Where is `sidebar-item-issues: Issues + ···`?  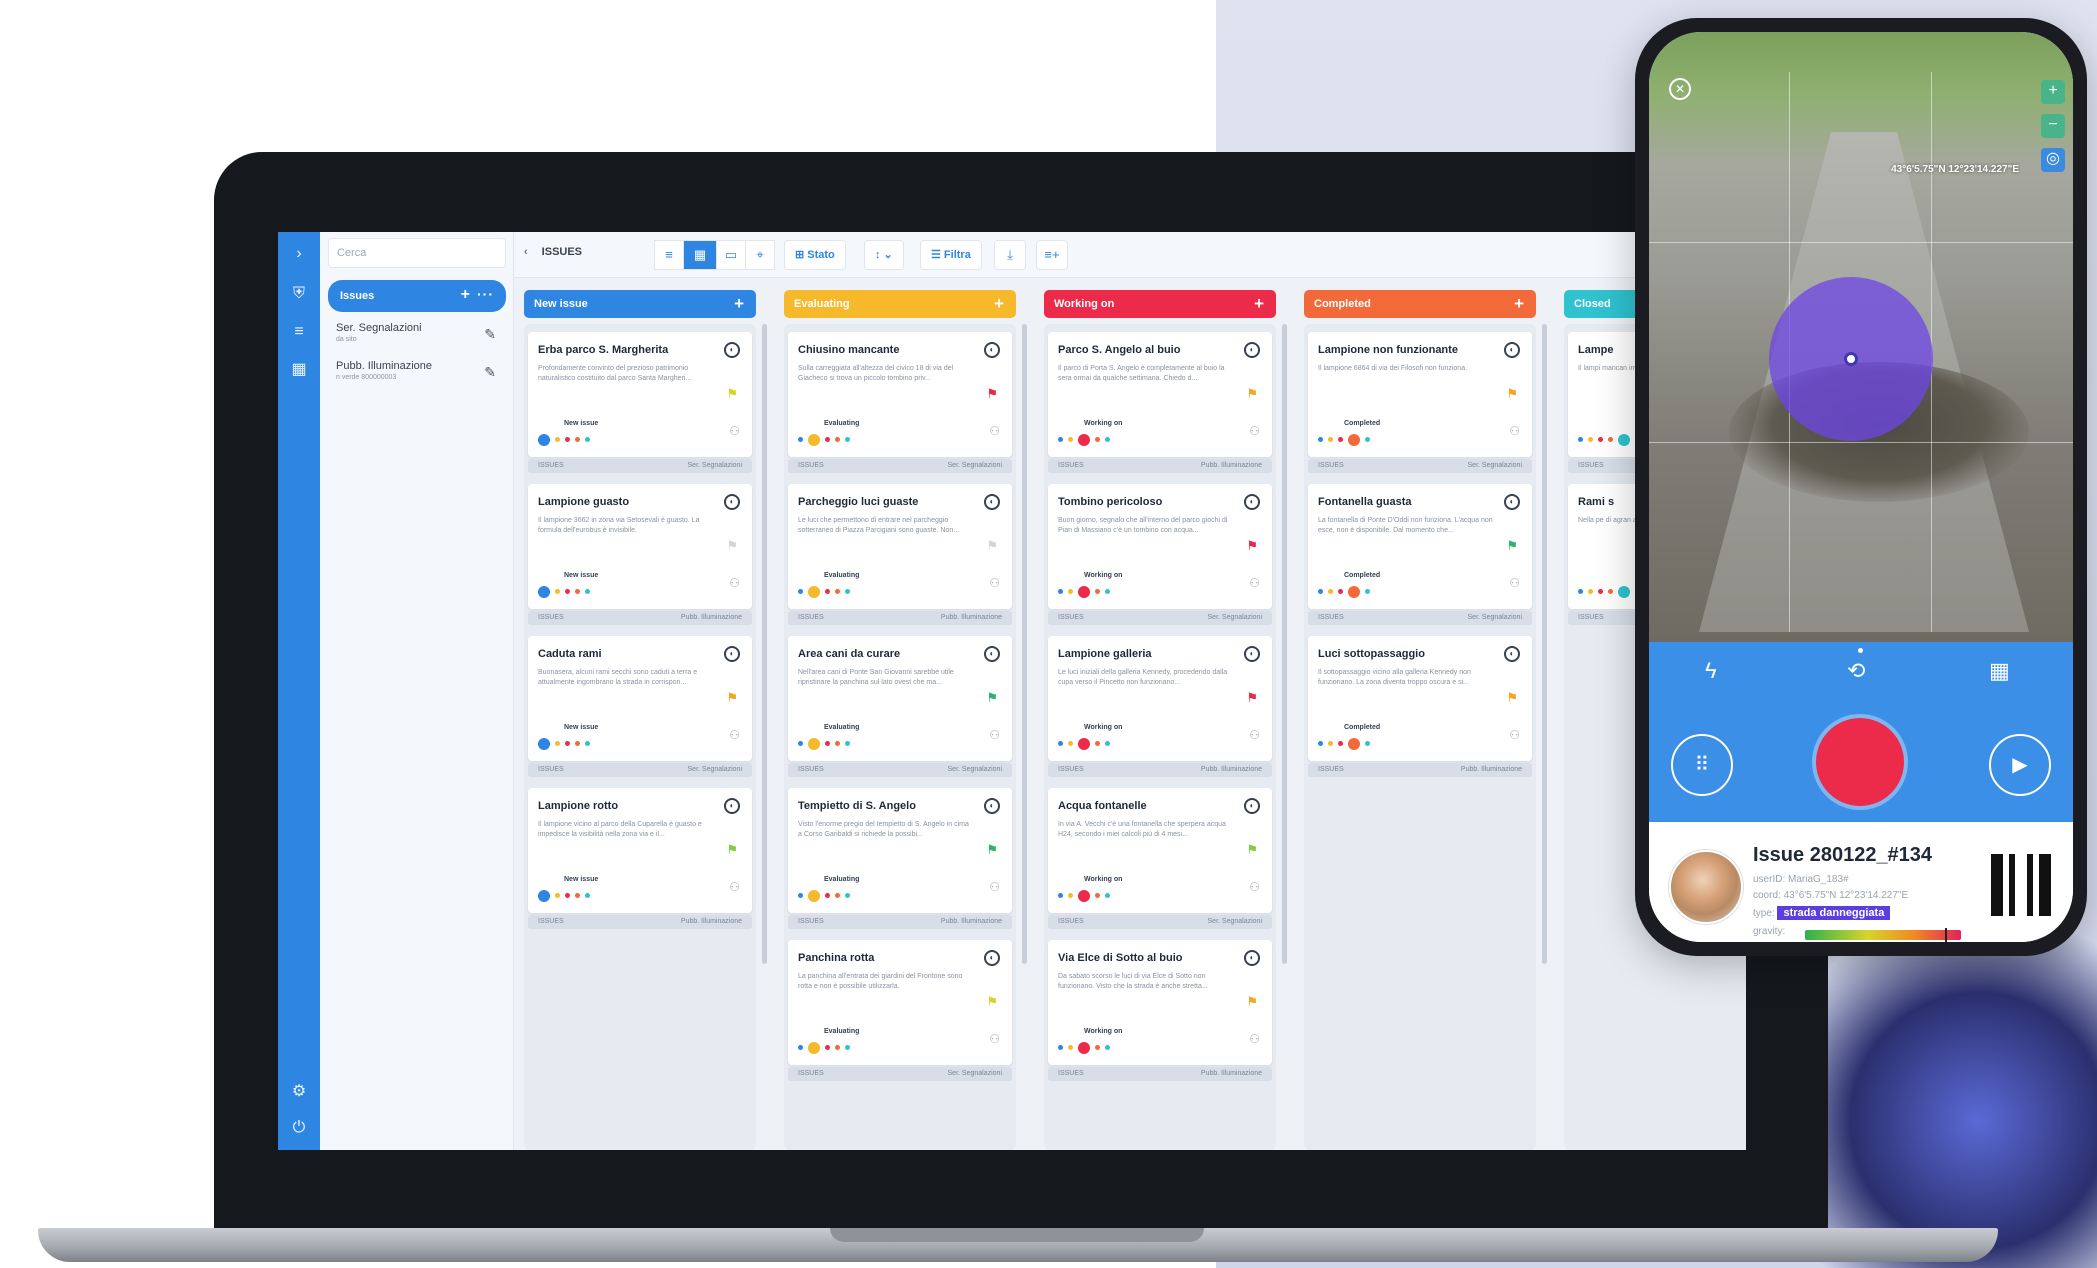
sidebar-item-issues: Issues + ··· is located at coordinates (417, 296).